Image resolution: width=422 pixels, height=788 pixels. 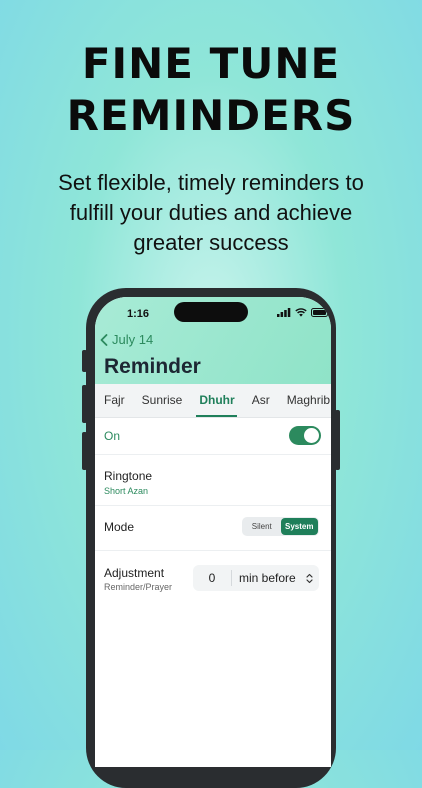 I want to click on on-row: On, so click(x=213, y=436).